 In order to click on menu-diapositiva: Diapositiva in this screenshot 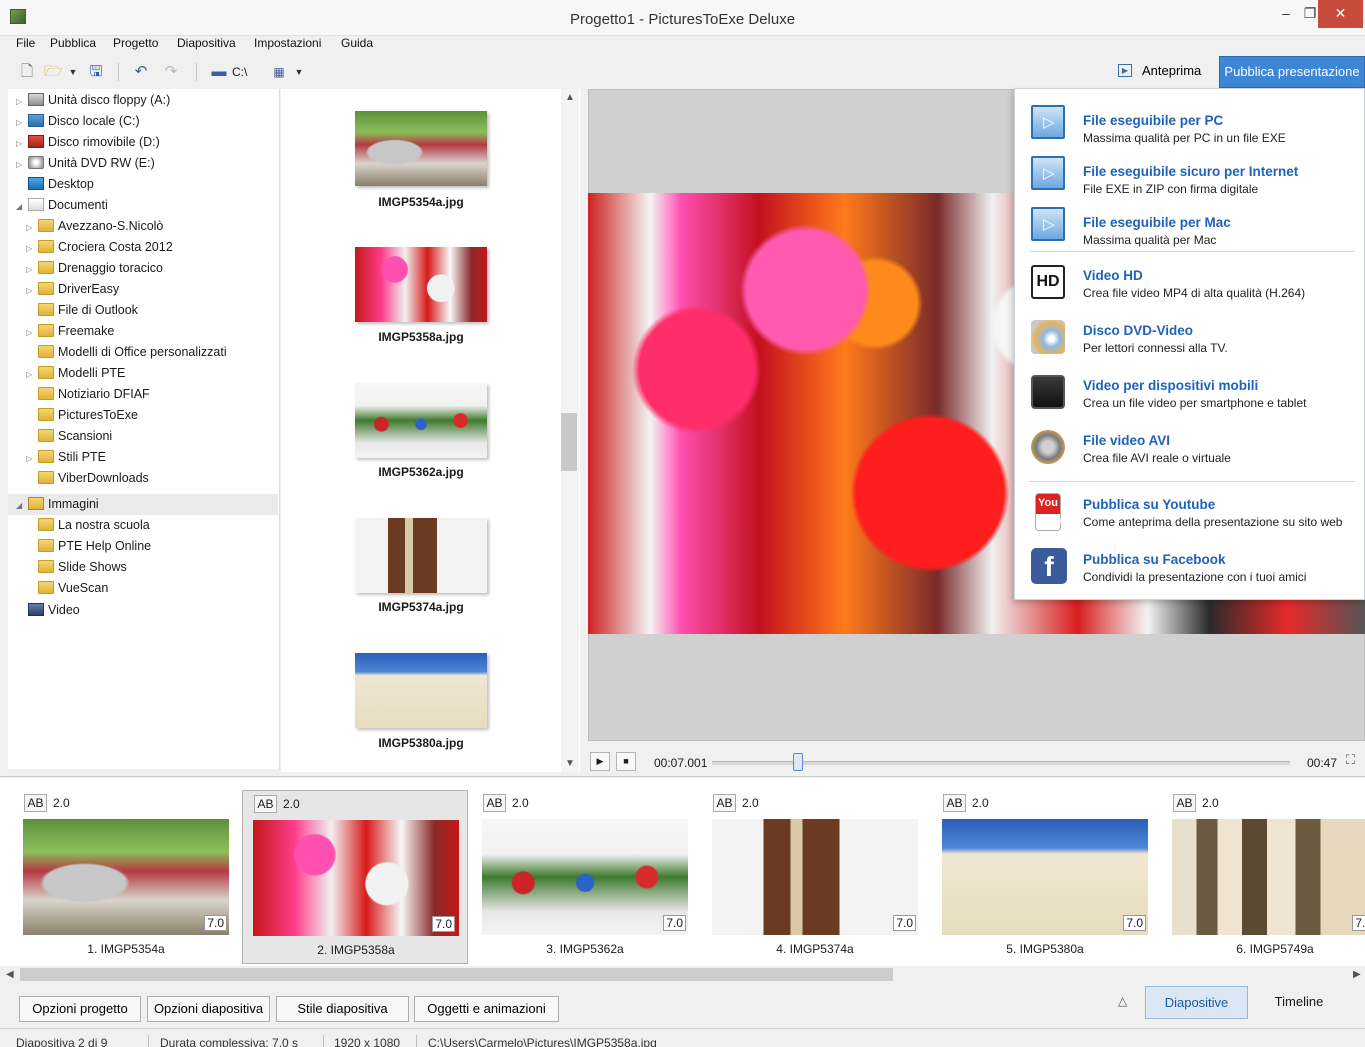, I will do `click(206, 43)`.